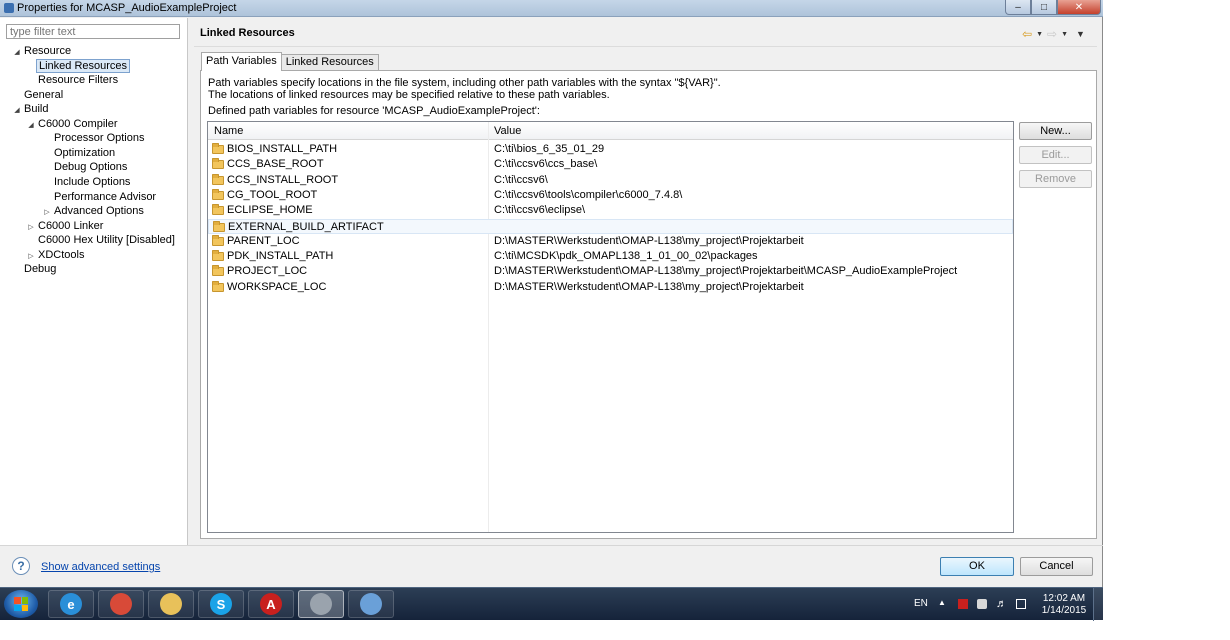 This screenshot has height=640, width=1230. What do you see at coordinates (56, 255) in the screenshot?
I see `tree-item: ▷ XDCtools` at bounding box center [56, 255].